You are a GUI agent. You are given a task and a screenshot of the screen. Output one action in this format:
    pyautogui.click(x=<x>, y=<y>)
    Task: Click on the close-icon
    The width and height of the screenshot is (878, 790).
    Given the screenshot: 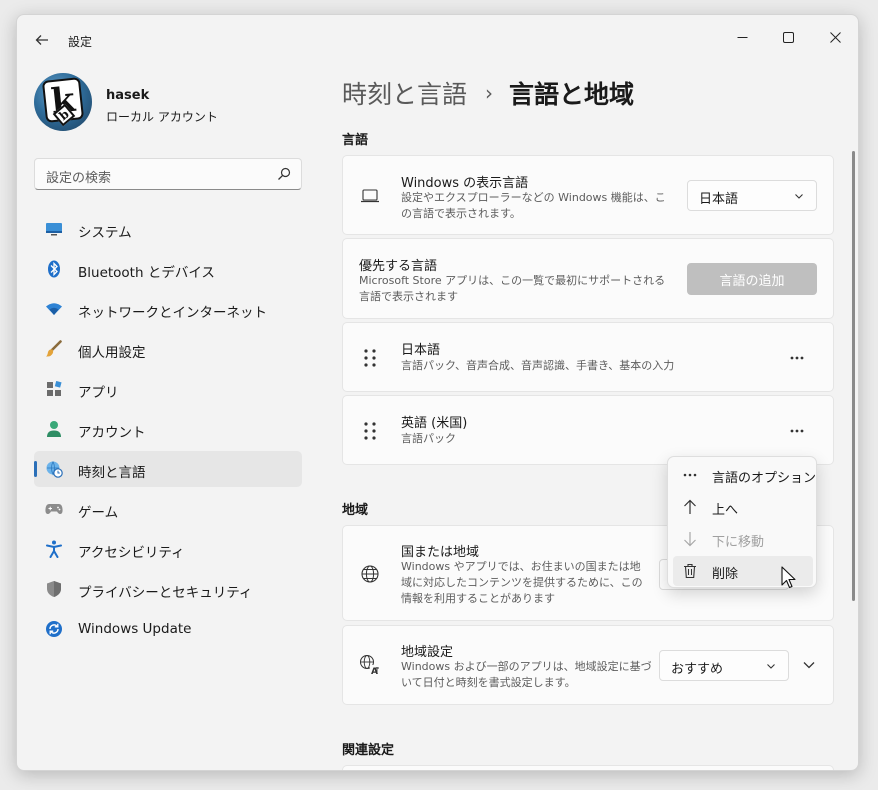 What is the action you would take?
    pyautogui.click(x=835, y=37)
    